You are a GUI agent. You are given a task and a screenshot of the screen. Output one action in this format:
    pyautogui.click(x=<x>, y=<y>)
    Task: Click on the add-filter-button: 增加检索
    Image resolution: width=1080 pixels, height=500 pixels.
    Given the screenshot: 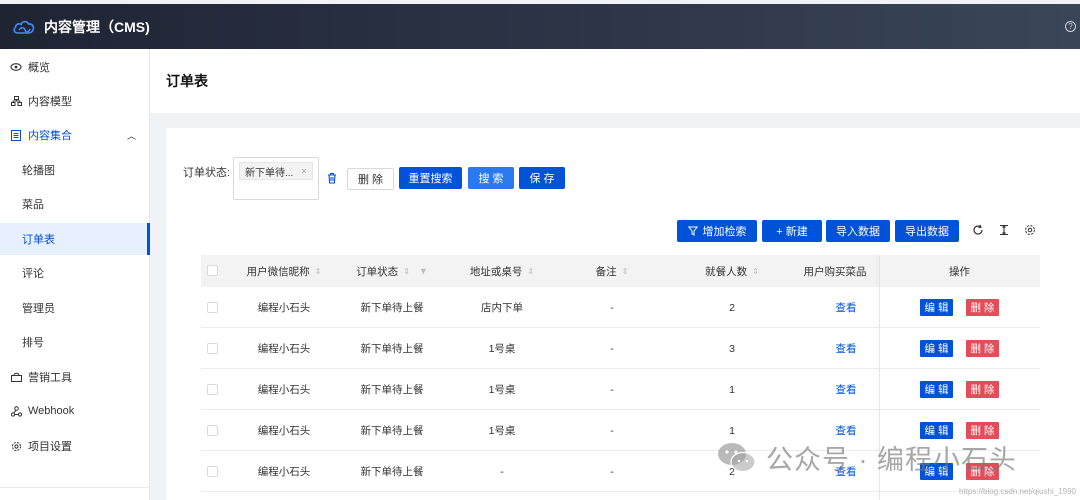 What is the action you would take?
    pyautogui.click(x=717, y=231)
    